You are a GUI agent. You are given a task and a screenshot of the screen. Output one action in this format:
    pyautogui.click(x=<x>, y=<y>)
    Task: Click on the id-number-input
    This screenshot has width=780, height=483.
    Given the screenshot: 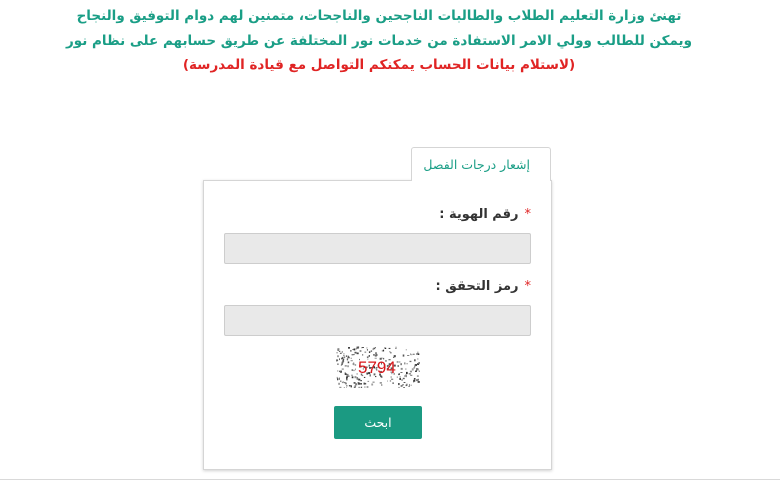 What is the action you would take?
    pyautogui.click(x=377, y=248)
    